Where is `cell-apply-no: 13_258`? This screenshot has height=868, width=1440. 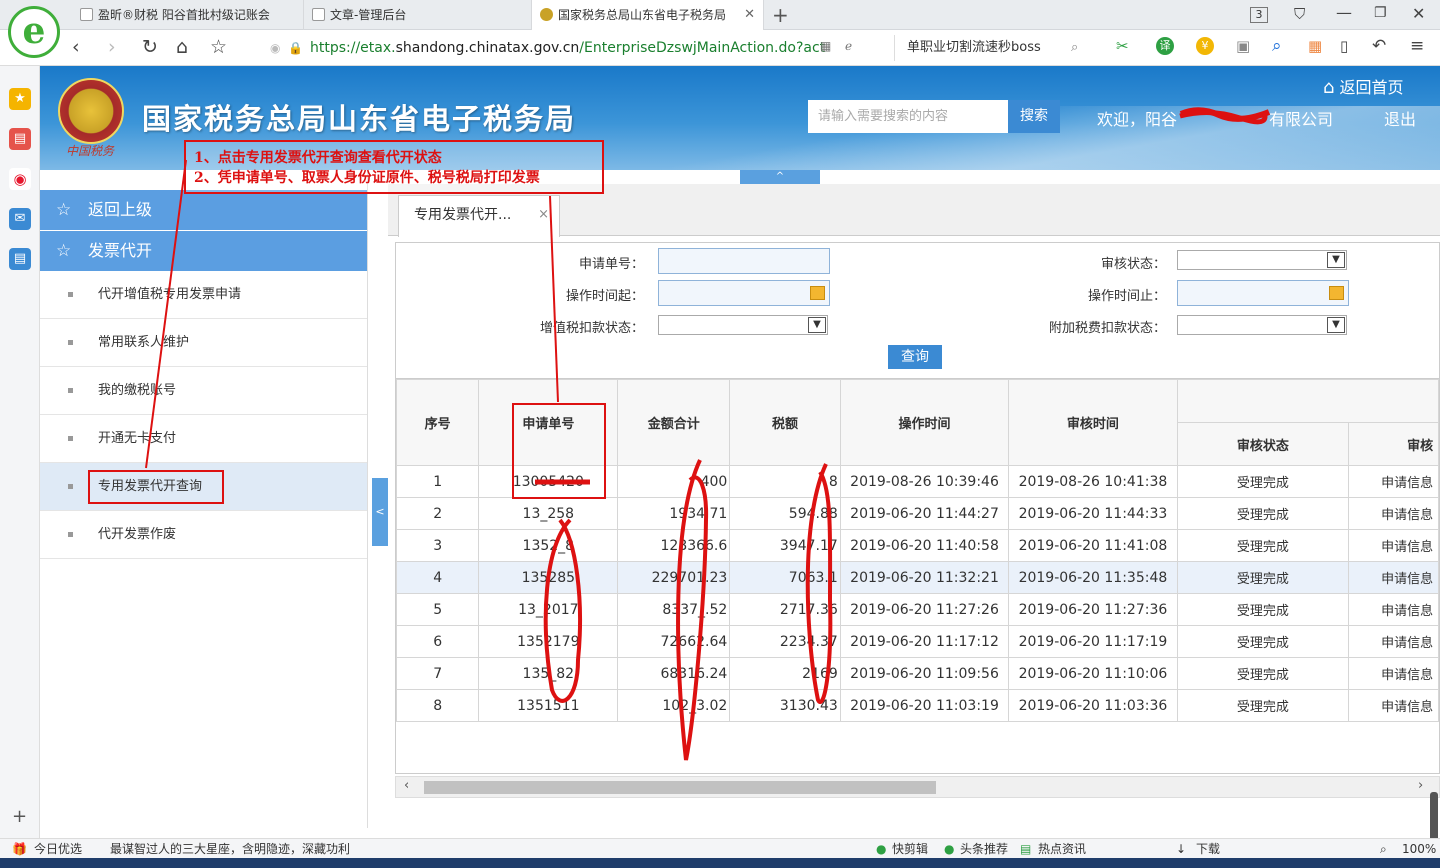 cell-apply-no: 13_258 is located at coordinates (548, 513).